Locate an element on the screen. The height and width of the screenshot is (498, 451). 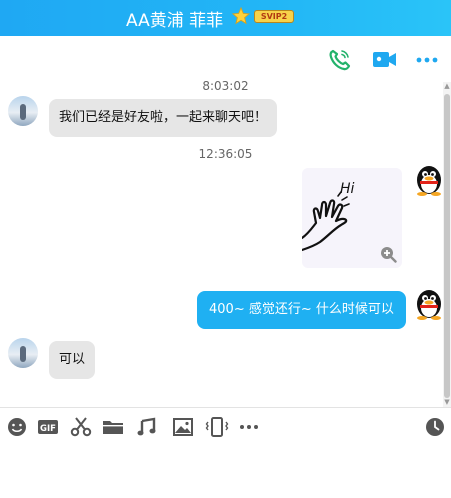
gif-icon: GIF is located at coordinates (48, 427).